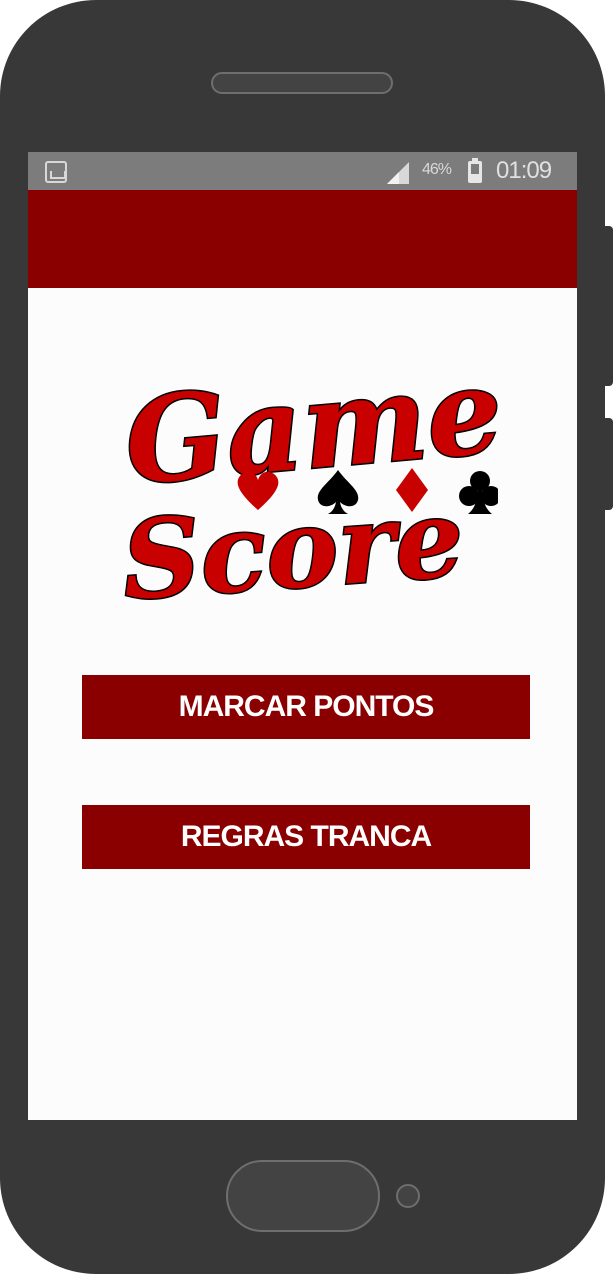 The width and height of the screenshot is (613, 1276). Describe the element at coordinates (608, 306) in the screenshot. I see `volume-button` at that location.